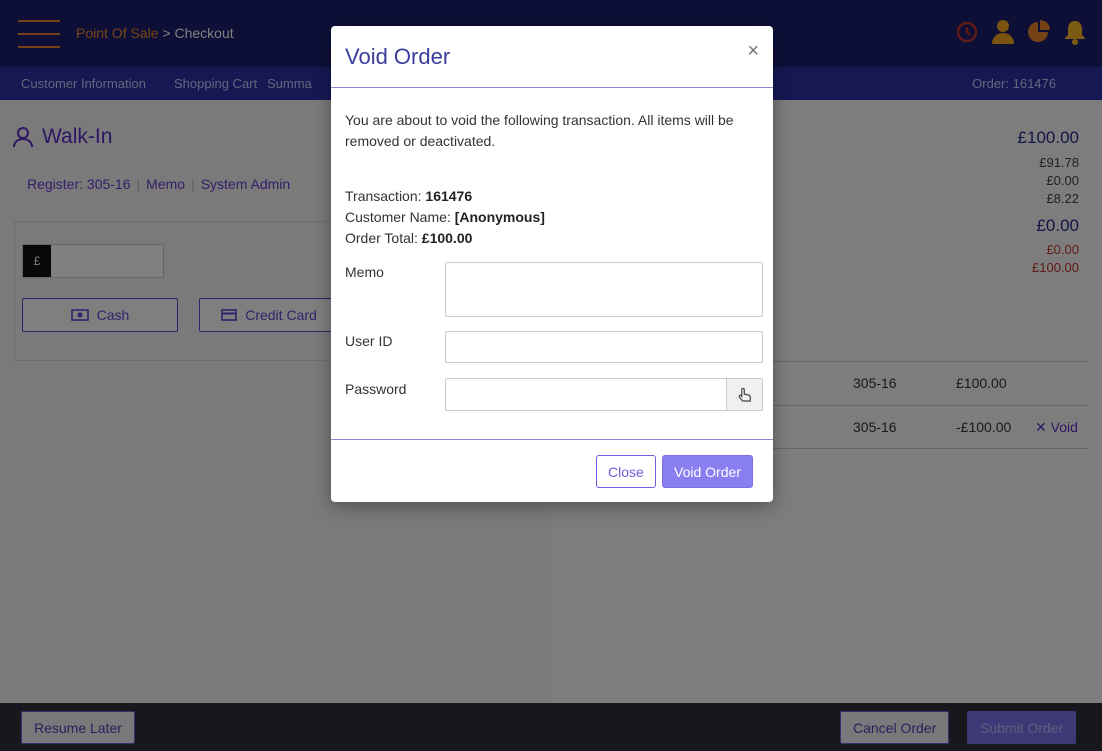  I want to click on customer-info: Customer Name: [Anonymous], so click(445, 217).